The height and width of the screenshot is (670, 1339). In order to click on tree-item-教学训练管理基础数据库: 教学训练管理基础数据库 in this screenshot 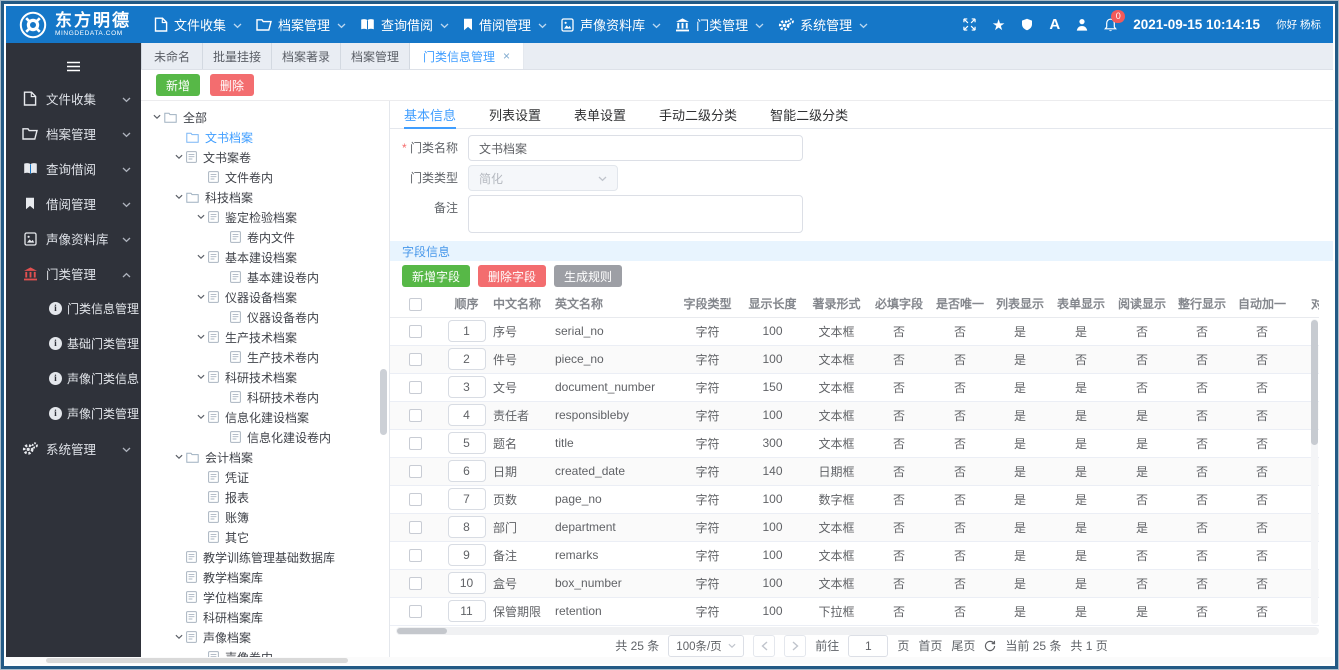, I will do `click(265, 557)`.